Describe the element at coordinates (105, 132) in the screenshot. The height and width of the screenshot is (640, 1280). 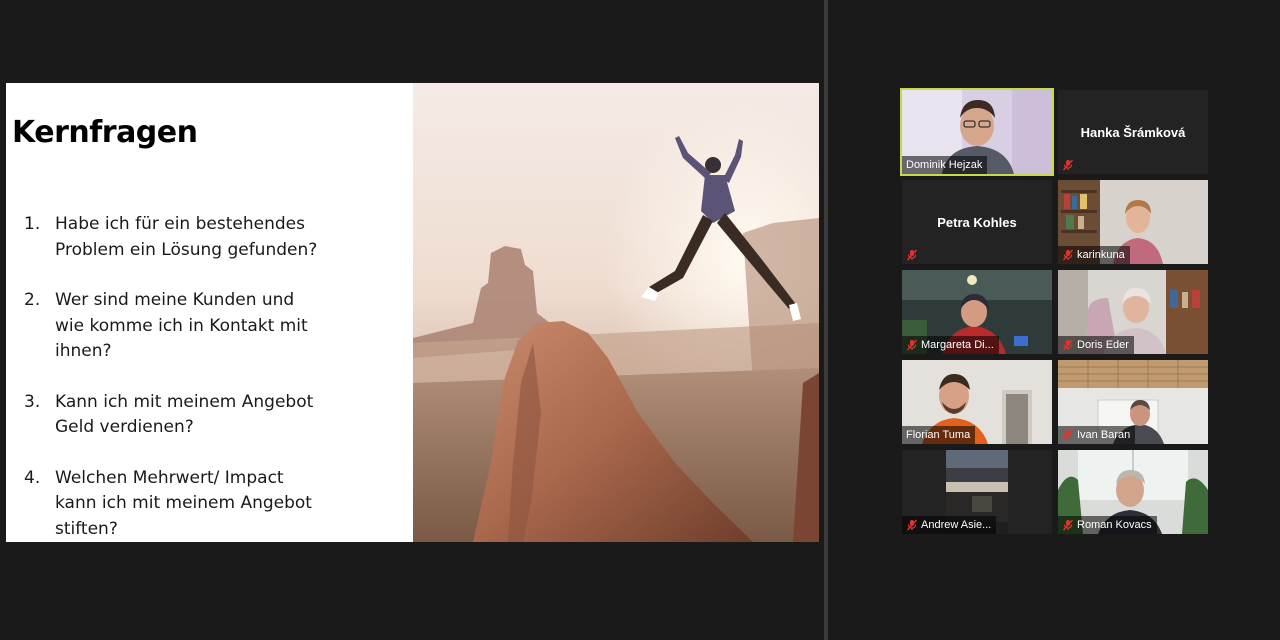
I see `slide-title: Kernfragen` at that location.